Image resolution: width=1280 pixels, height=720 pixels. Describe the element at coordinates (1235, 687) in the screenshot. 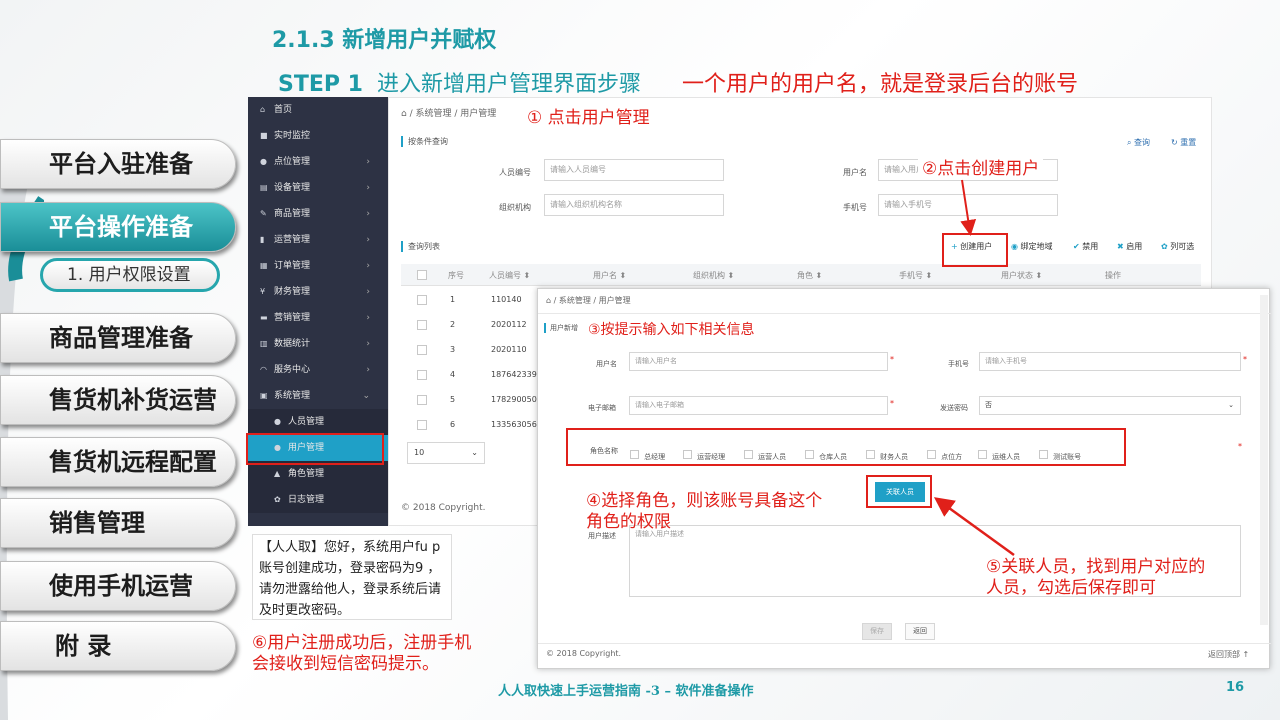

I see `page-number: 16` at that location.